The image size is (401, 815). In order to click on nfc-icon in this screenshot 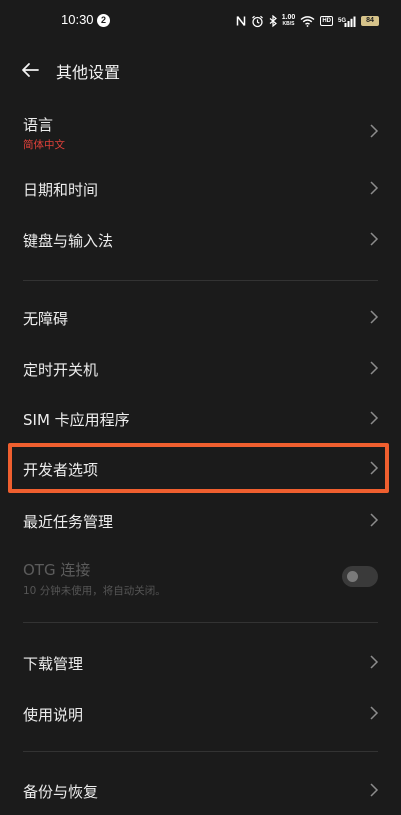, I will do `click(241, 21)`.